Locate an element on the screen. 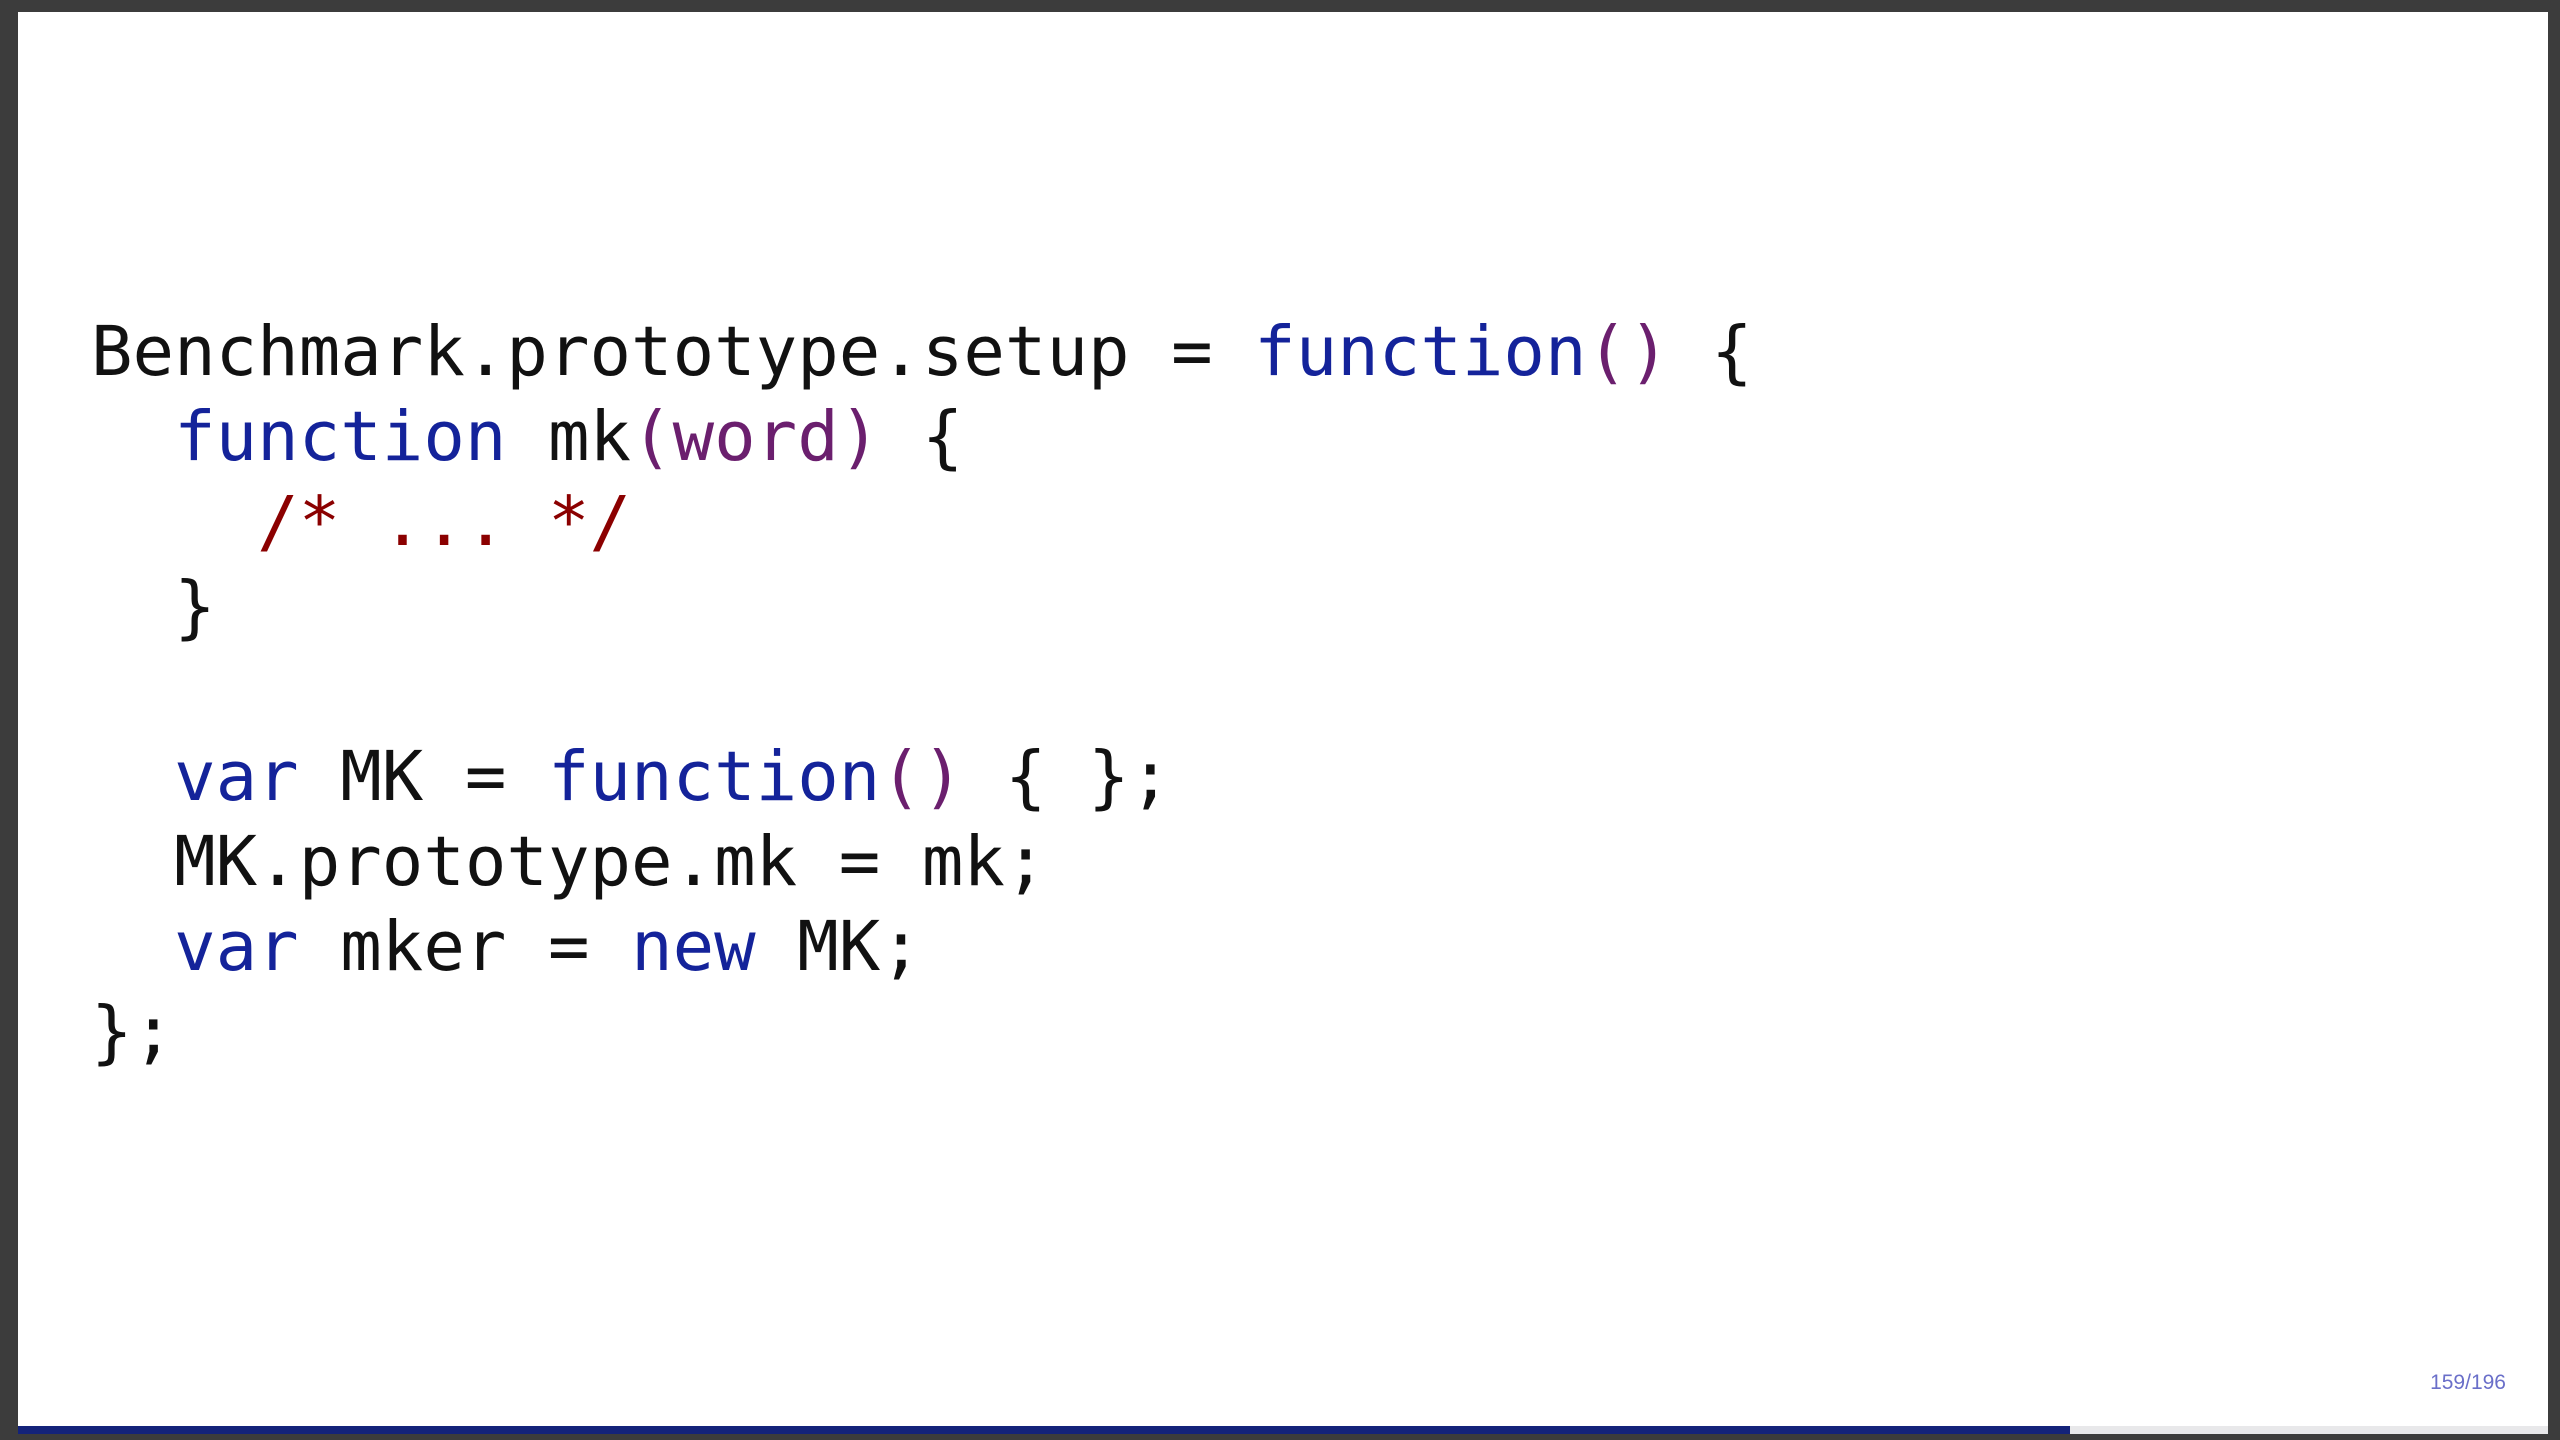  code-line: var MK = function() { }; is located at coordinates (922, 777).